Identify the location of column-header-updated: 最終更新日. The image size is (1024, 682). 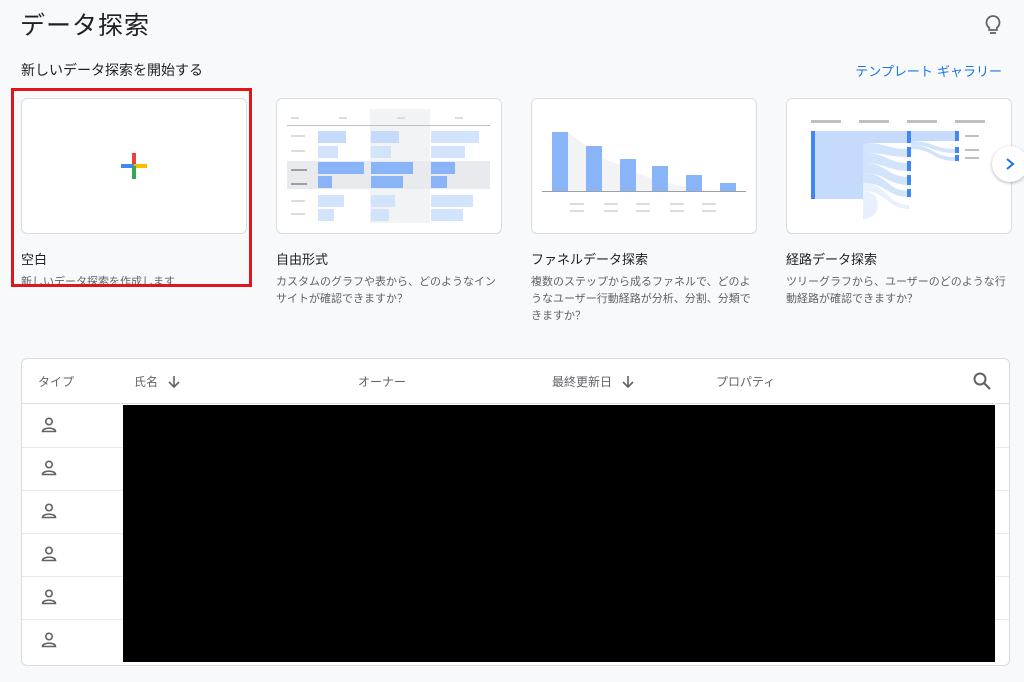
(593, 381).